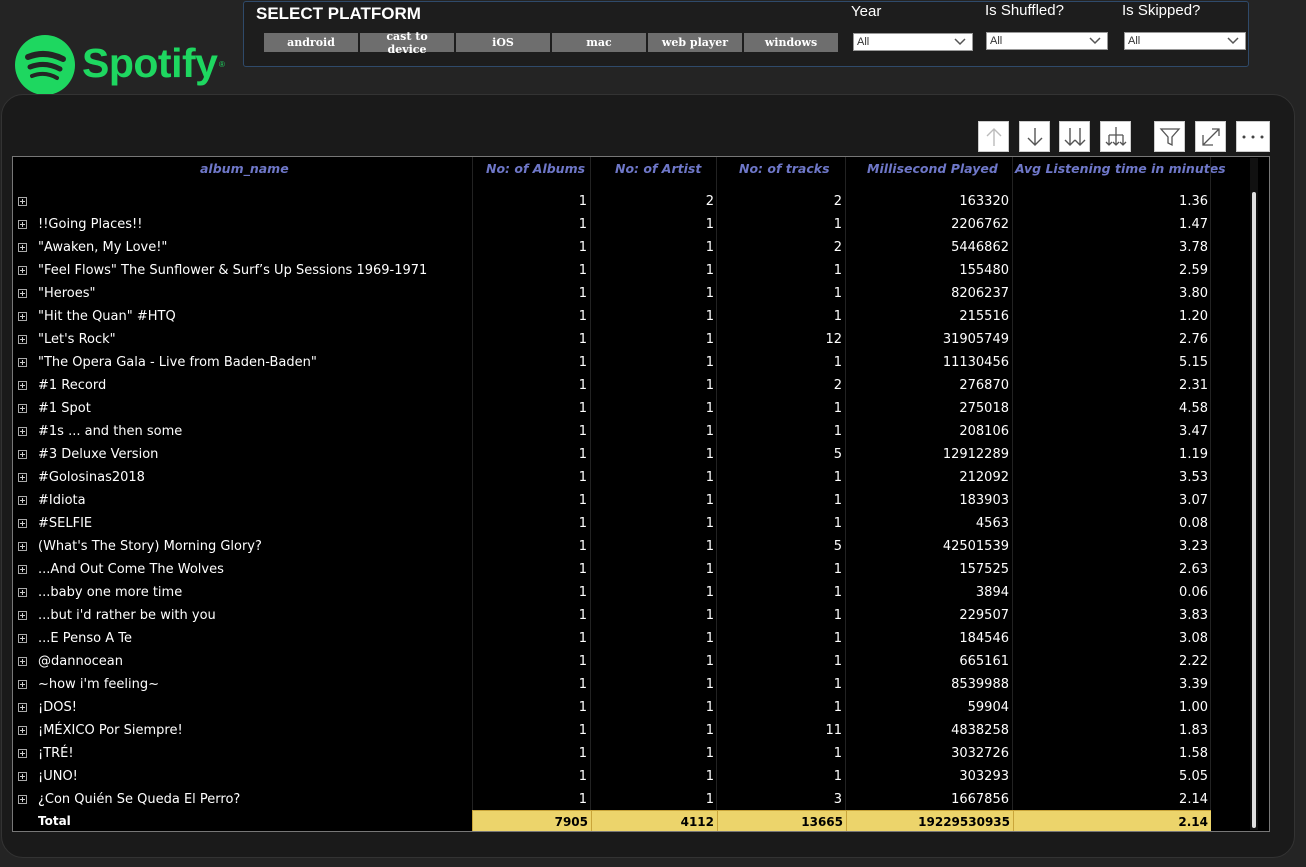 The height and width of the screenshot is (867, 1306). I want to click on table-row: ¡TRÉ! 1 1 1 3032726 1.58, so click(613, 754).